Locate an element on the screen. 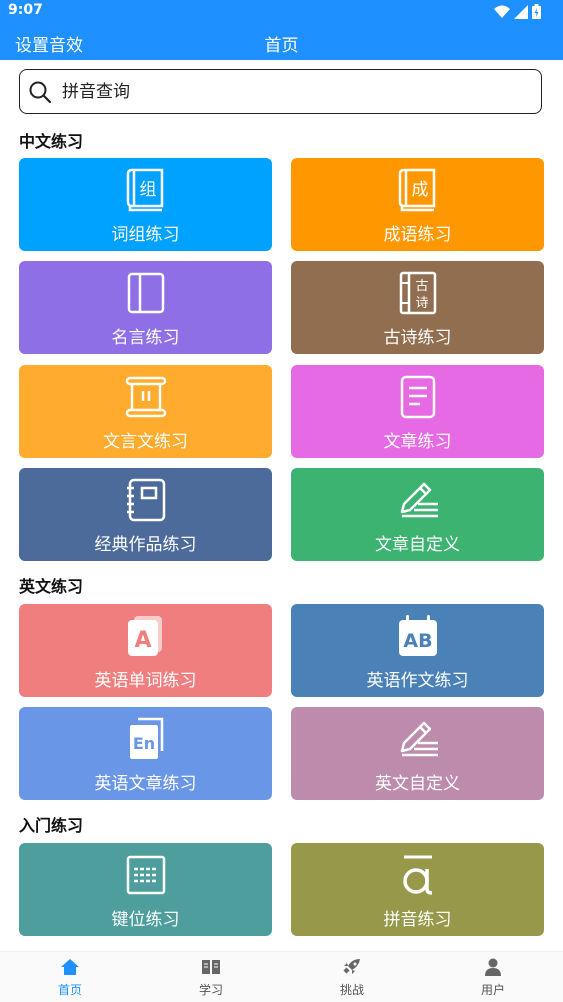 The image size is (563, 1002). card-label: 英文自定义 is located at coordinates (417, 784).